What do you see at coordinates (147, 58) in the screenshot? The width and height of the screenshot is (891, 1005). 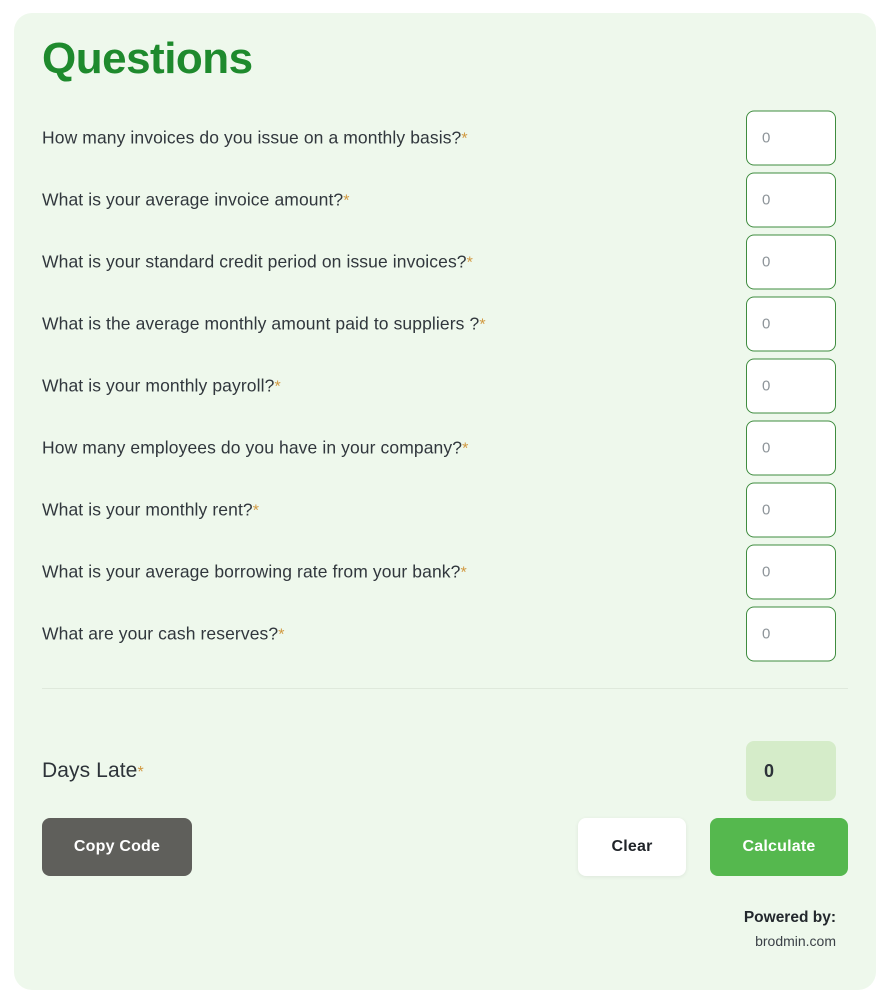 I see `page-title: Questions` at bounding box center [147, 58].